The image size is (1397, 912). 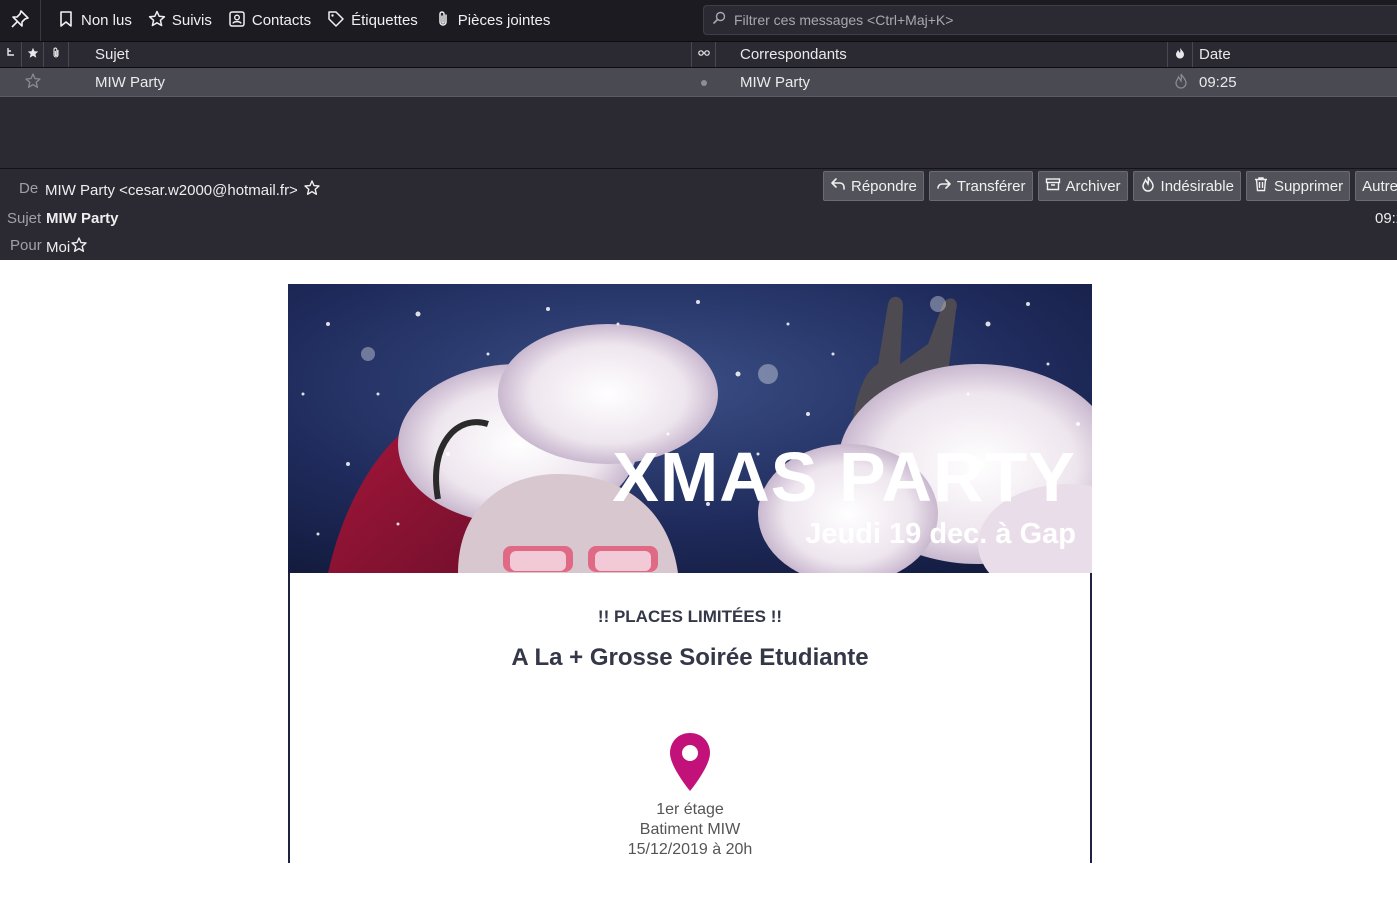 I want to click on location-floor: 1er étage, so click(x=690, y=809).